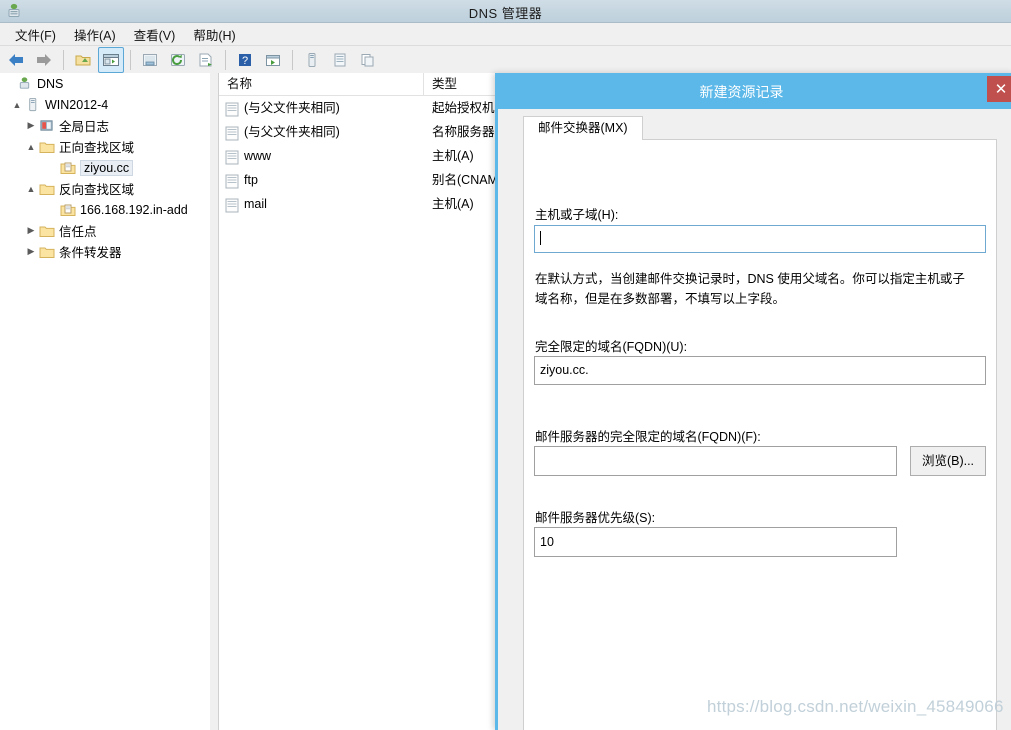 Image resolution: width=1011 pixels, height=730 pixels. What do you see at coordinates (78, 232) in the screenshot?
I see `tree-item-label: 信任点` at bounding box center [78, 232].